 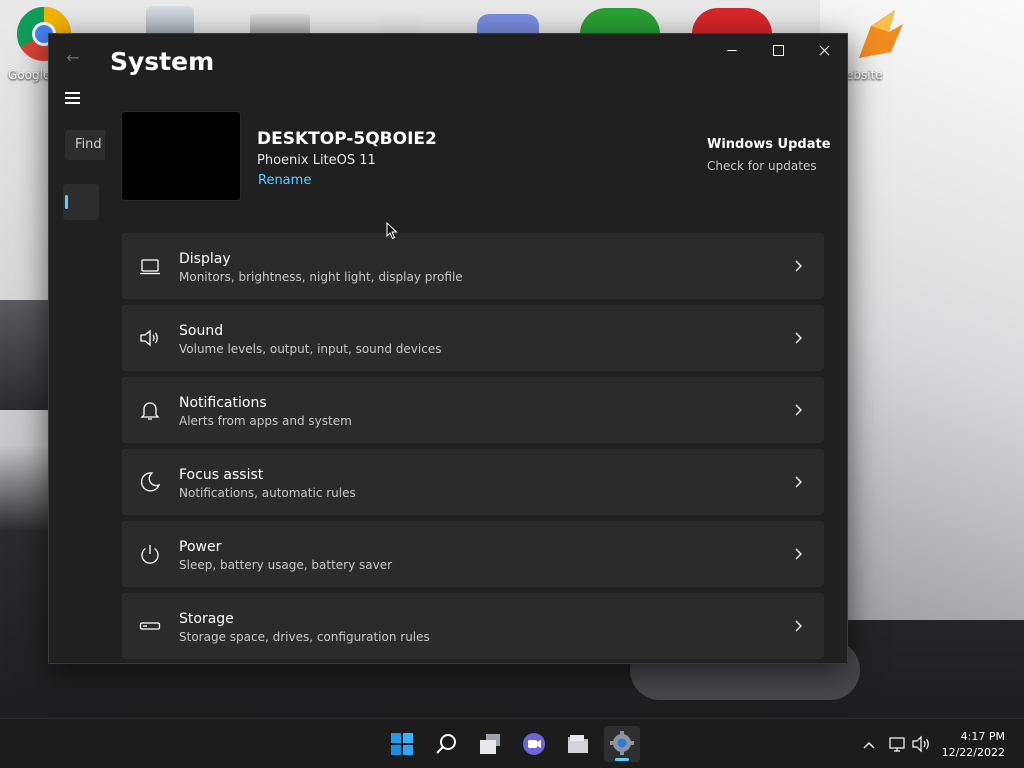 I want to click on navigation-menu-button, so click(x=73, y=98).